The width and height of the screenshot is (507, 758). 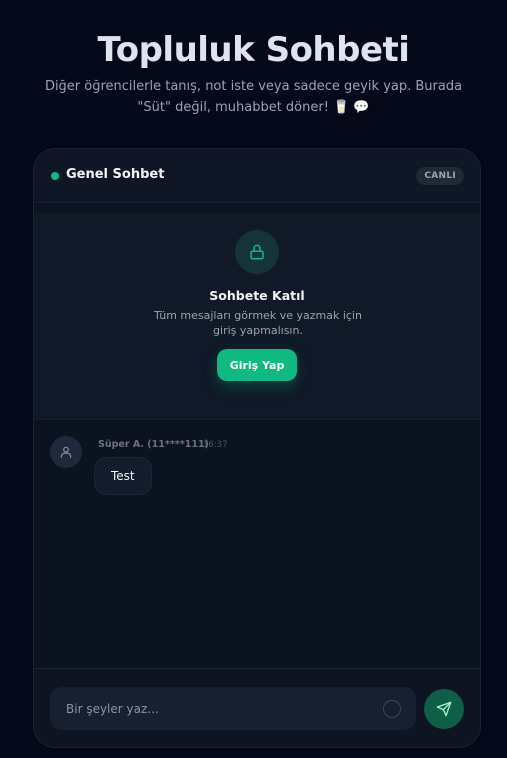 What do you see at coordinates (215, 445) in the screenshot?
I see `message-time: 16:37` at bounding box center [215, 445].